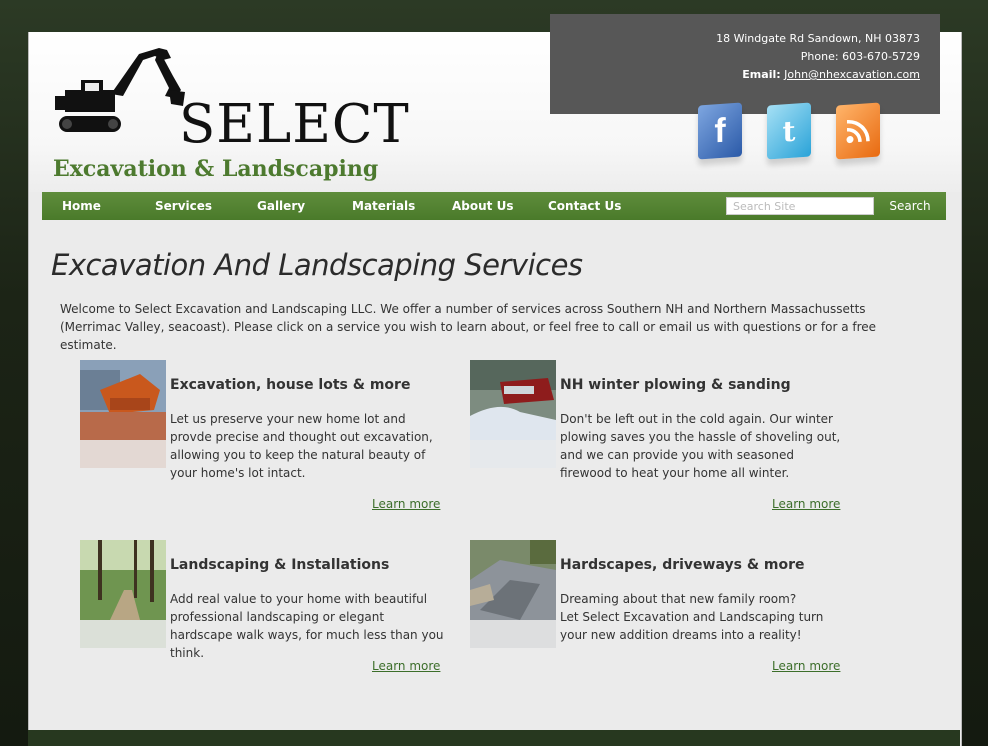  What do you see at coordinates (910, 206) in the screenshot?
I see `search-button: Search` at bounding box center [910, 206].